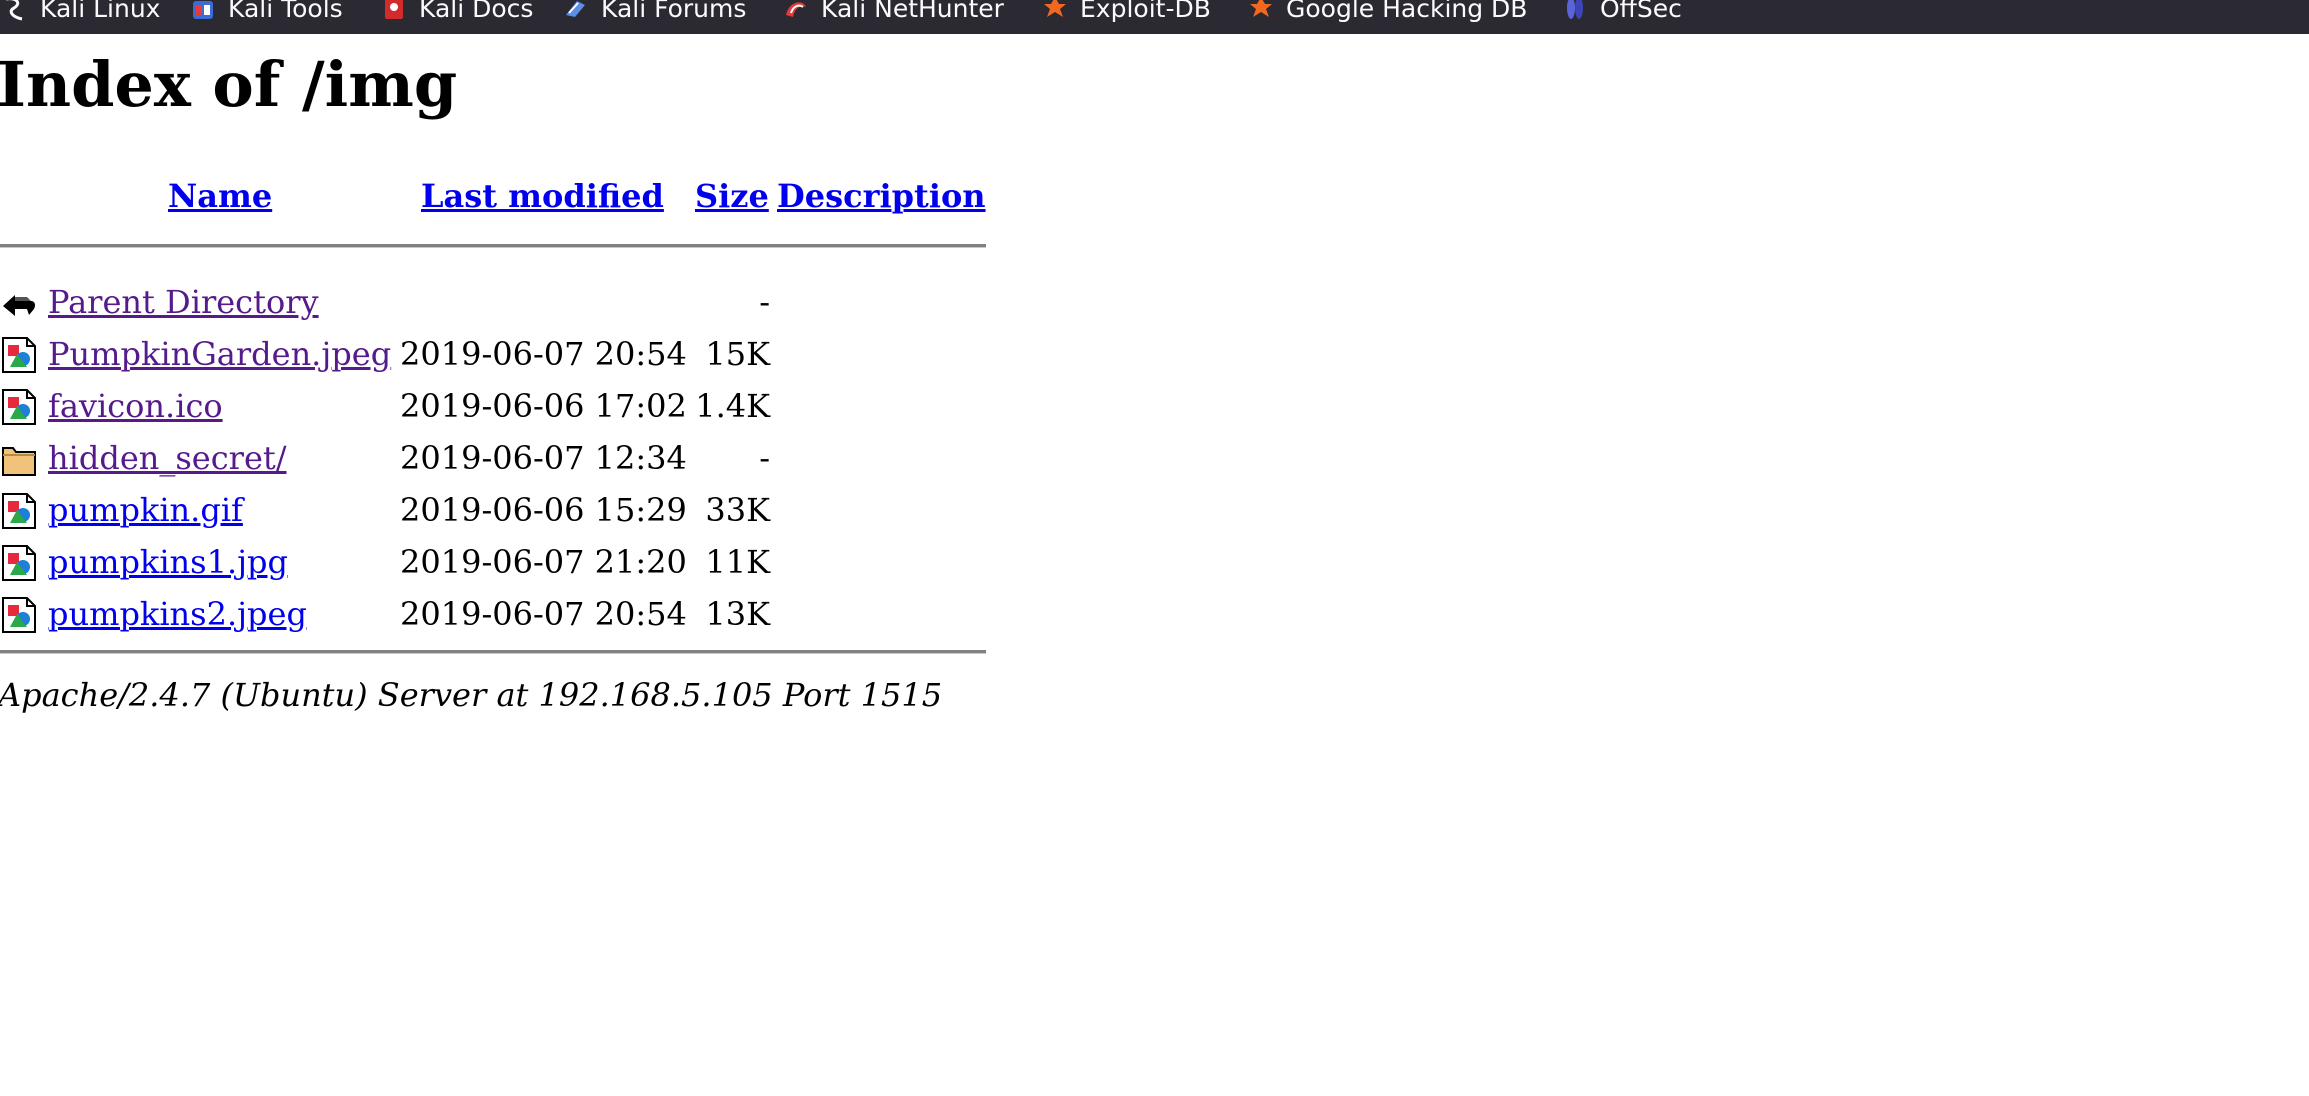 This screenshot has height=1096, width=2309. I want to click on bookmark-kali-nethunter: Kali NetHunter, so click(893, 12).